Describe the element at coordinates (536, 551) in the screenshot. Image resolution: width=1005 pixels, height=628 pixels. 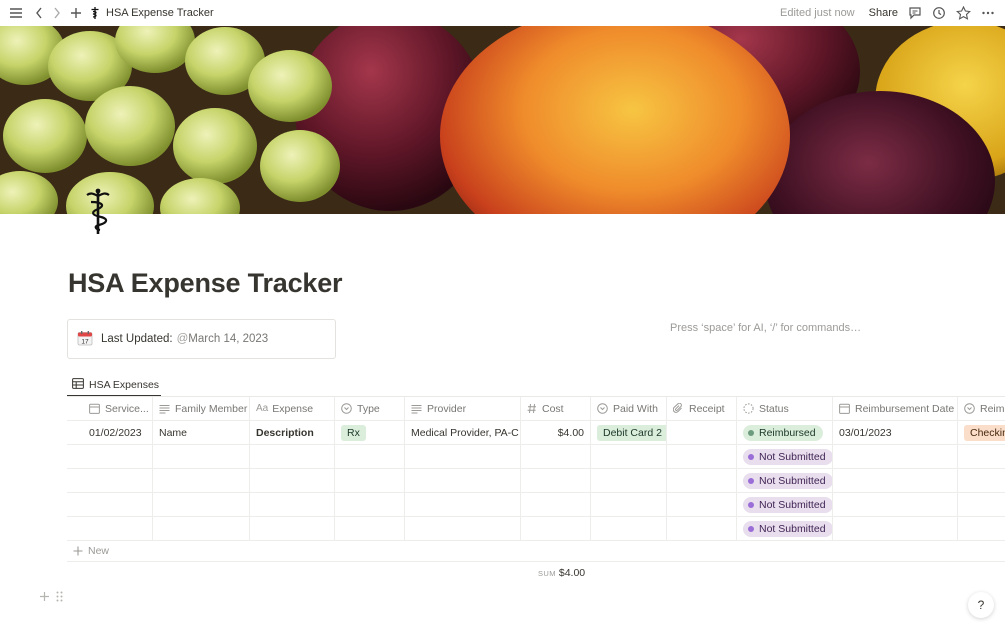
I see `add-new-row-button: New` at that location.